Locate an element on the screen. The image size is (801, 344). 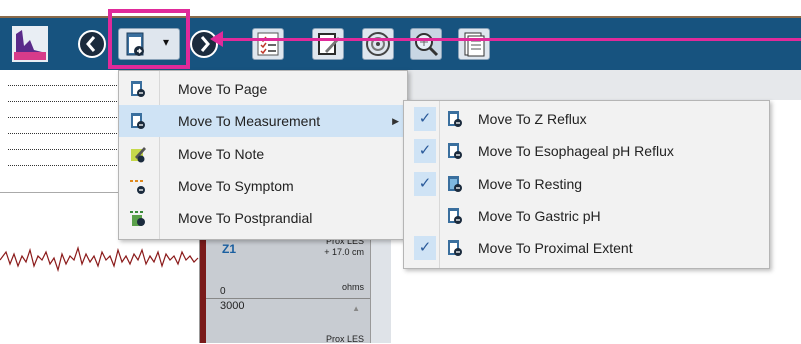
edit-report-icon is located at coordinates (329, 44).